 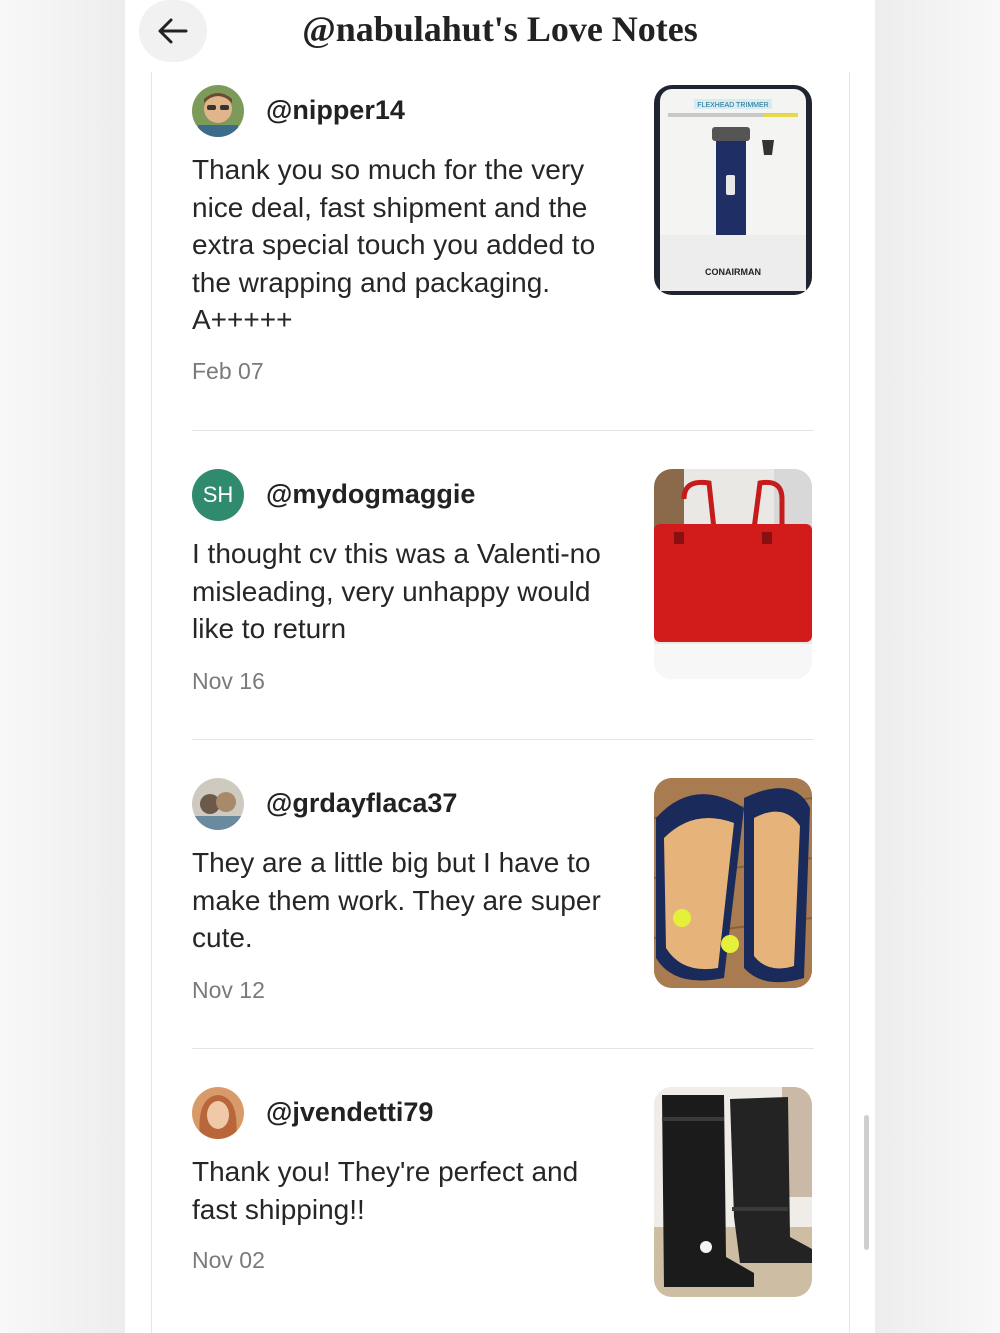 I want to click on right-gutter, so click(x=937, y=666).